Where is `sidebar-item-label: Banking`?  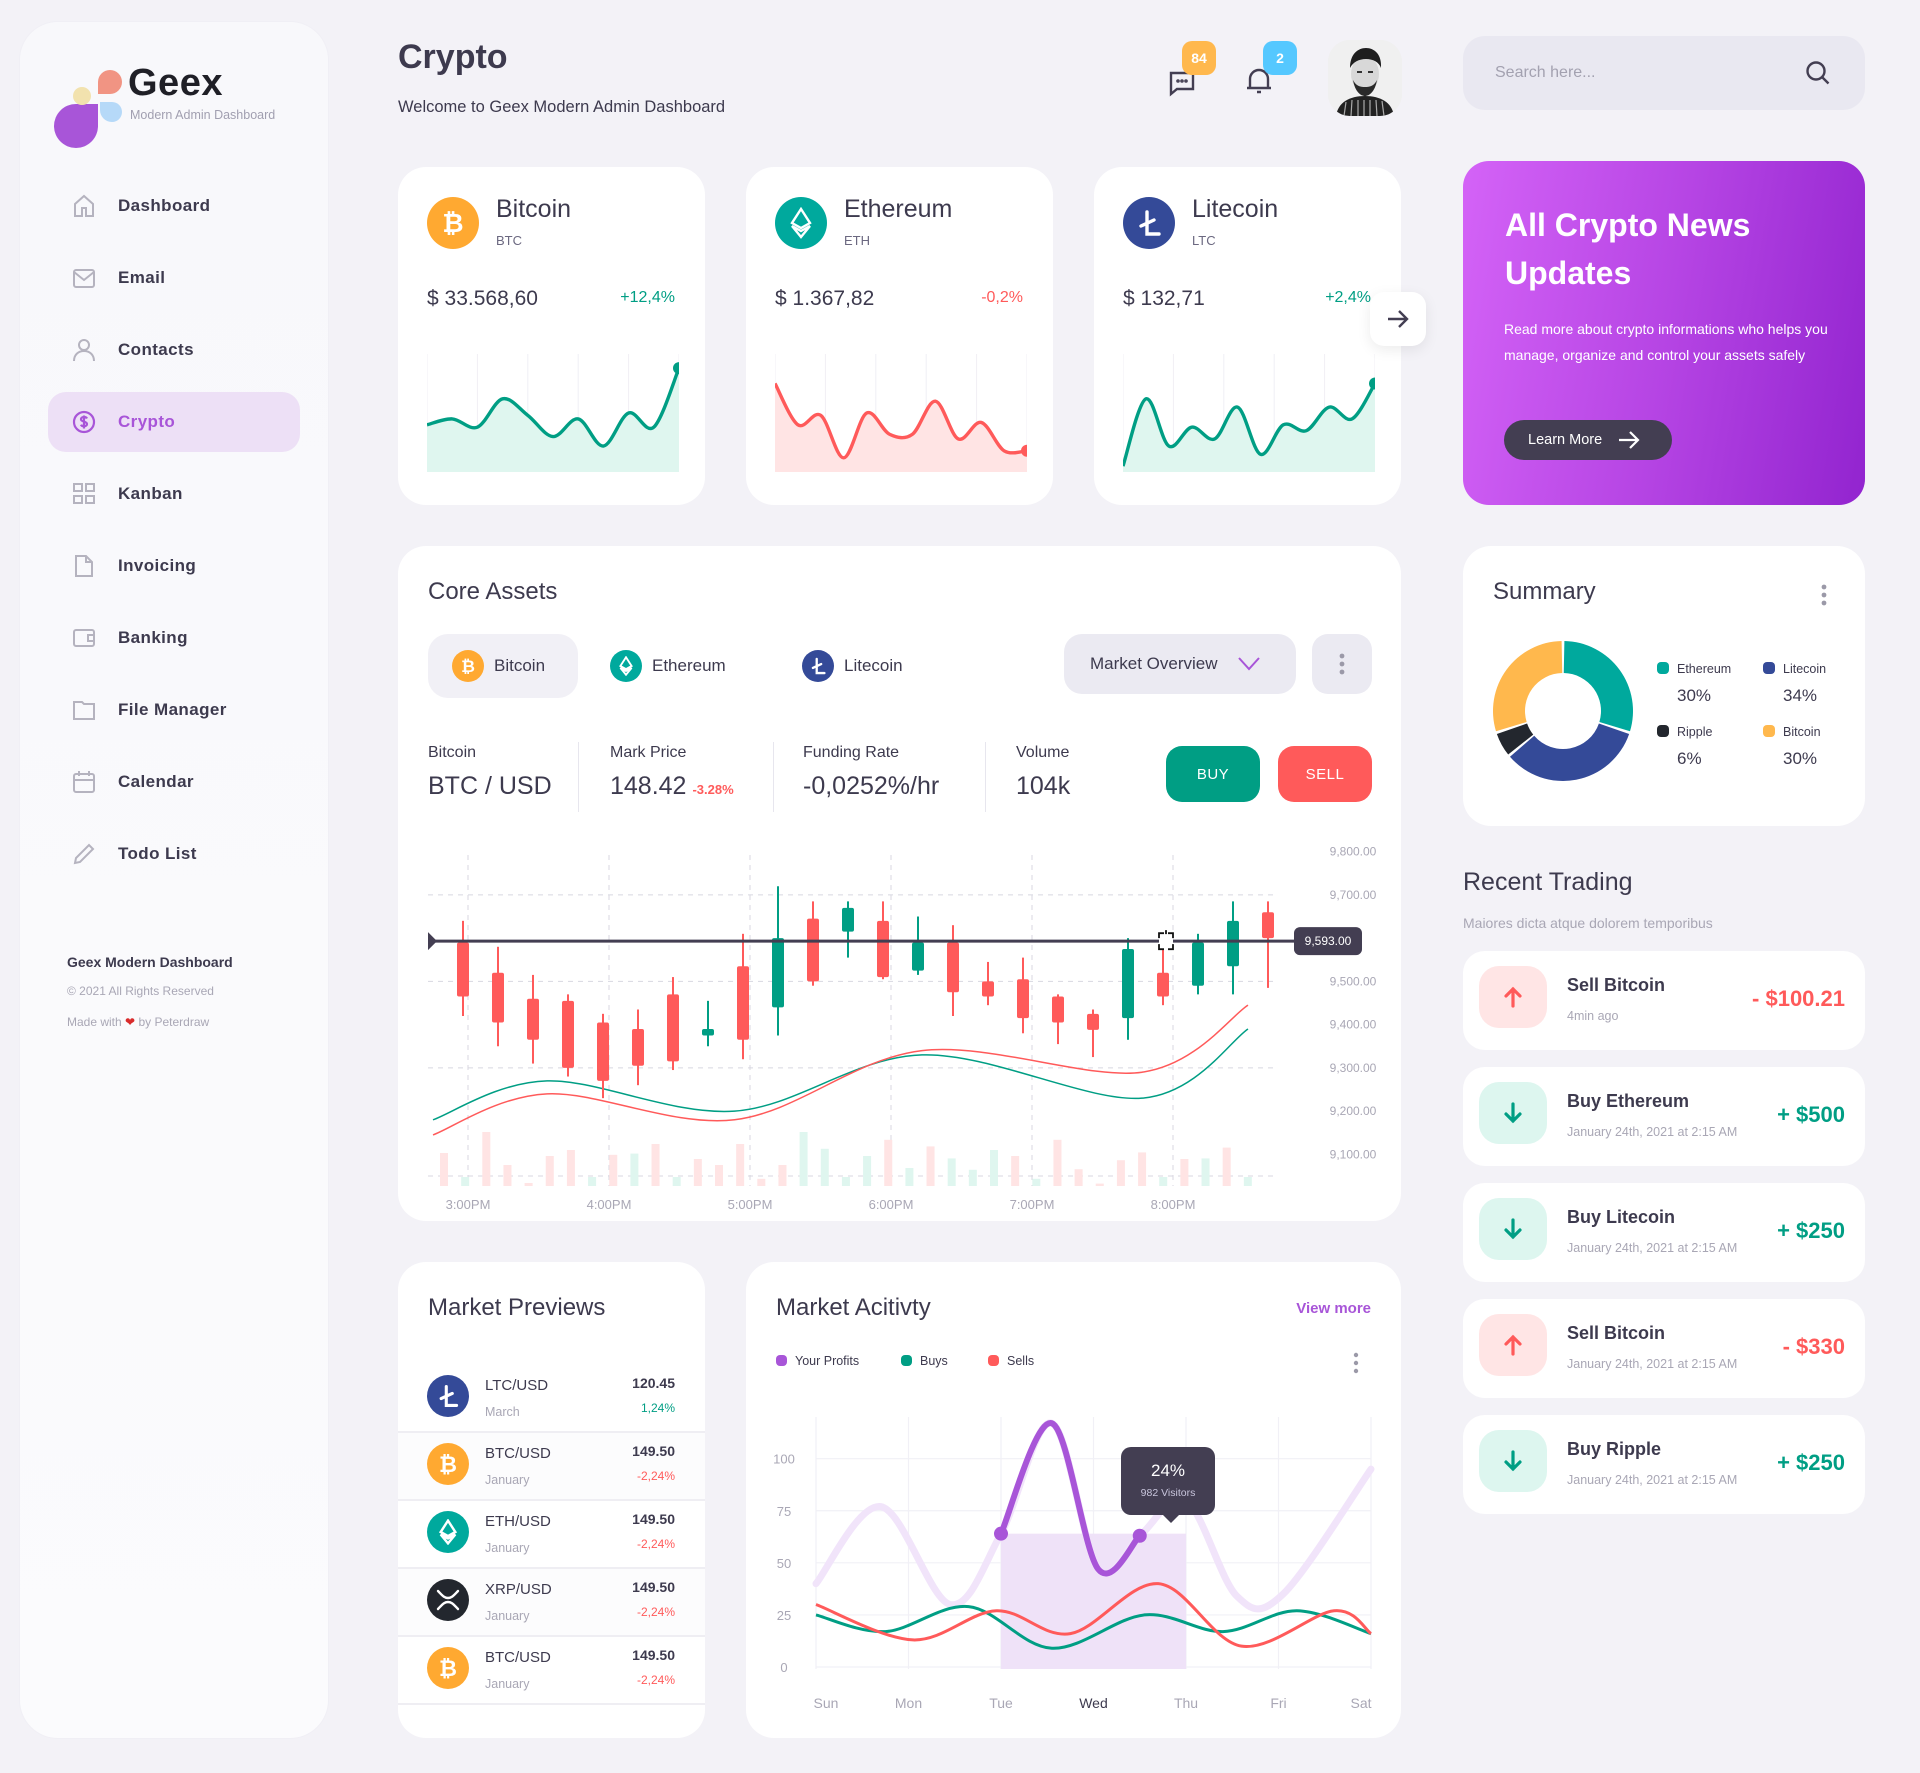 sidebar-item-label: Banking is located at coordinates (153, 637).